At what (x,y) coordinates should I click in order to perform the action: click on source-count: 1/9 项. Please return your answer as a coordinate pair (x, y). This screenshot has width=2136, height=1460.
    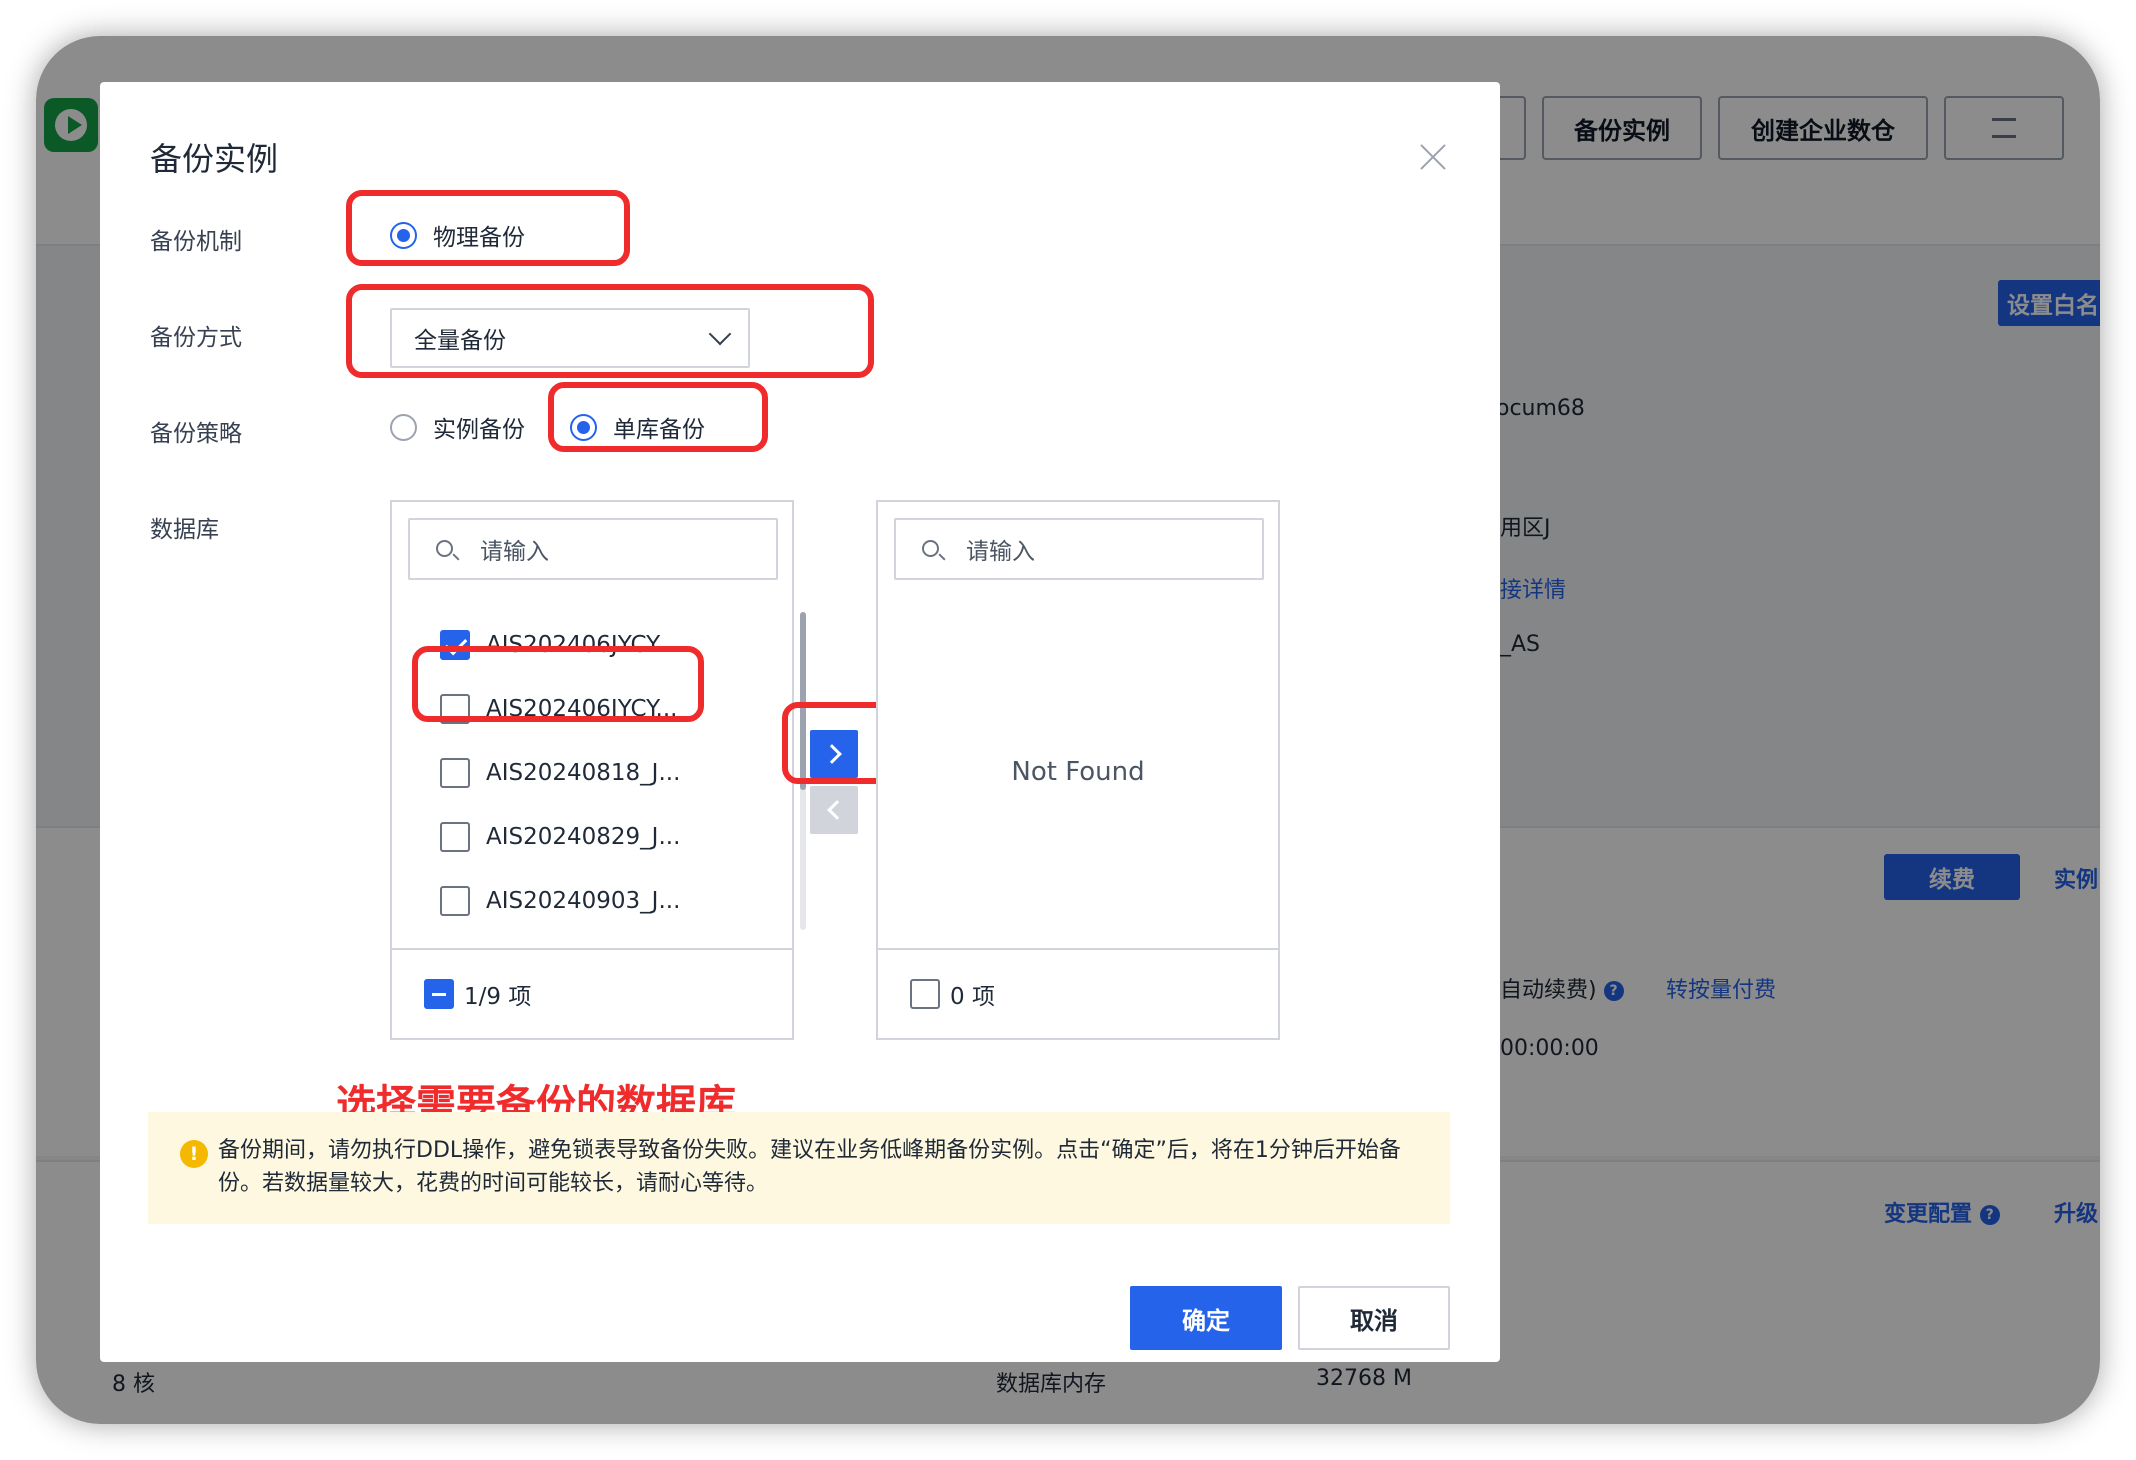
    Looking at the image, I should click on (498, 997).